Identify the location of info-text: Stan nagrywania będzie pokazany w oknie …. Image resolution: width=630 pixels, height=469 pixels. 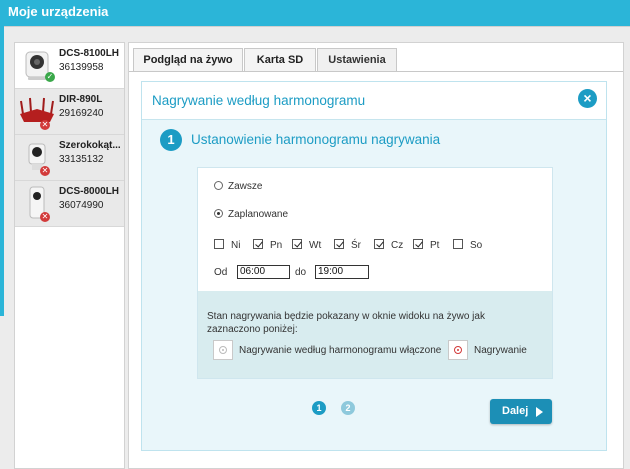
(346, 323).